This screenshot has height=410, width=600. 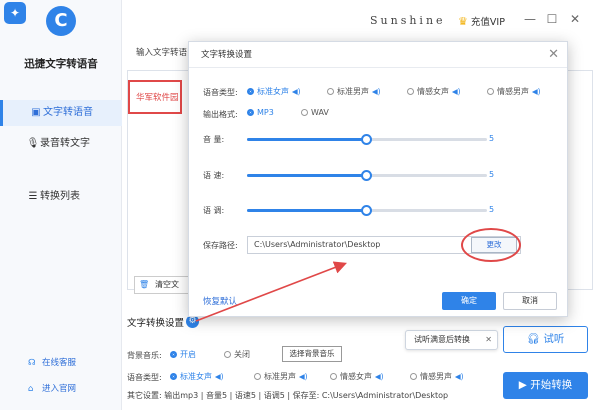 I want to click on dialog-voice-emotional-female: 情感女声 ◀), so click(x=434, y=91).